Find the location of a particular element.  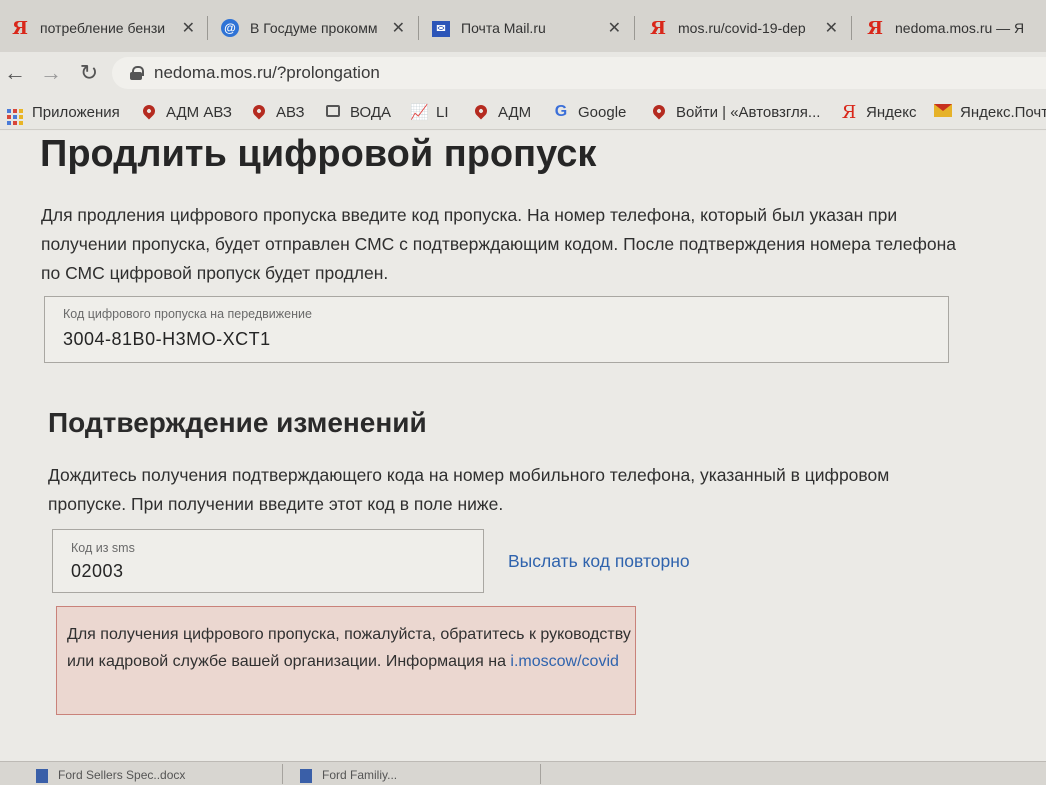

pass-code-value: 3004-81B0-H3MO-XCT1 is located at coordinates (167, 339).